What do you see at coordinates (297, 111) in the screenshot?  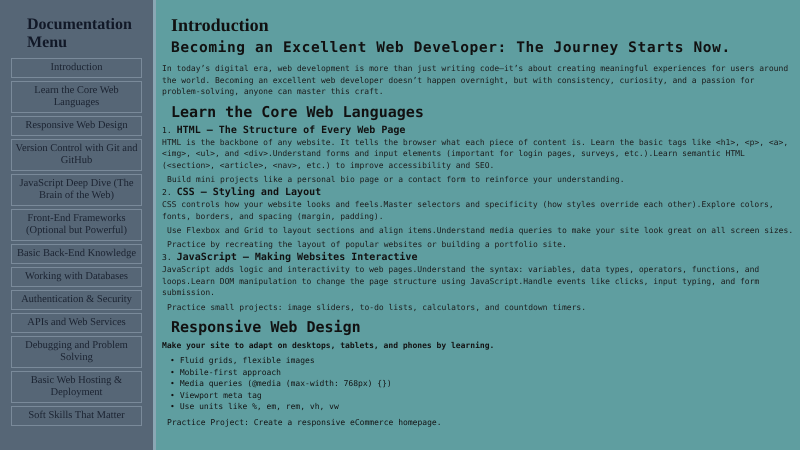 I see `section-heading: Learn the Core Web Languages` at bounding box center [297, 111].